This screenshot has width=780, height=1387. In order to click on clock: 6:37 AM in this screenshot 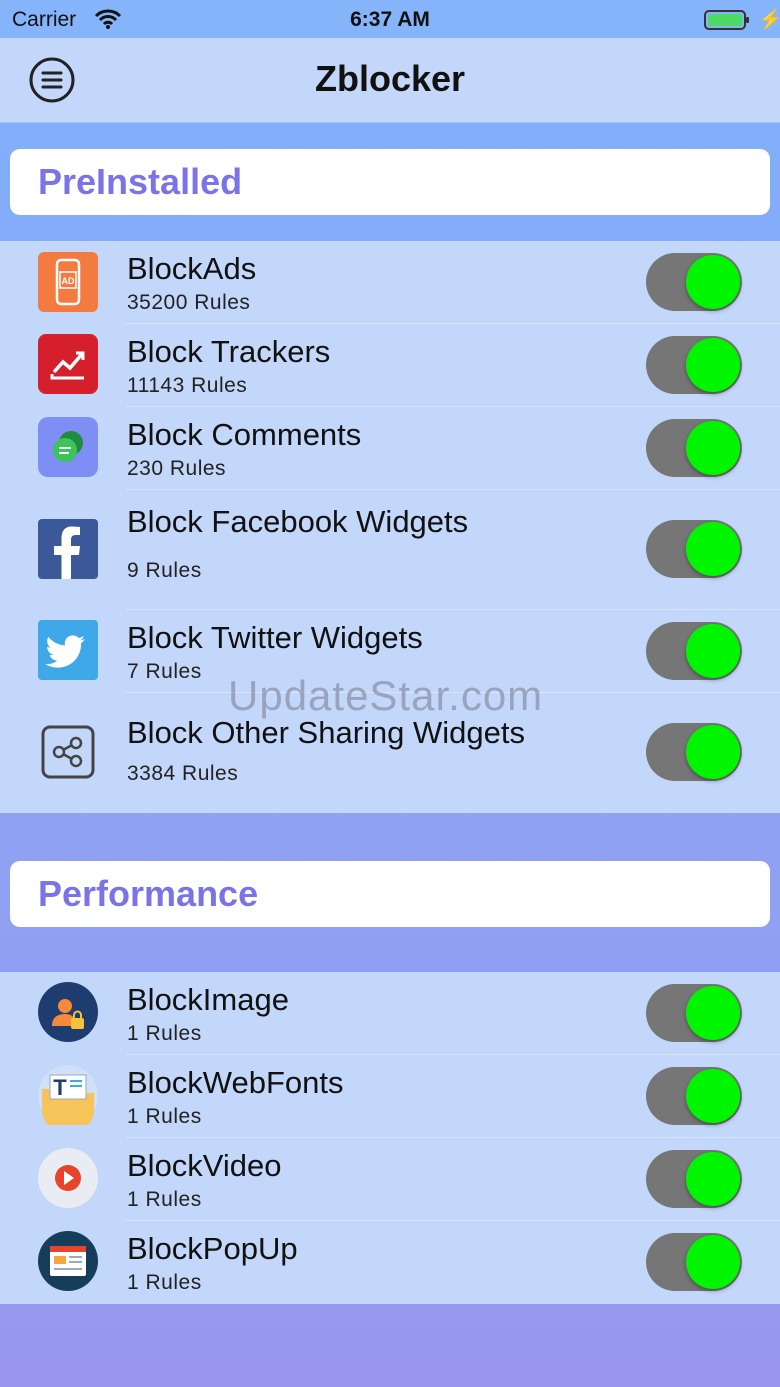, I will do `click(390, 19)`.